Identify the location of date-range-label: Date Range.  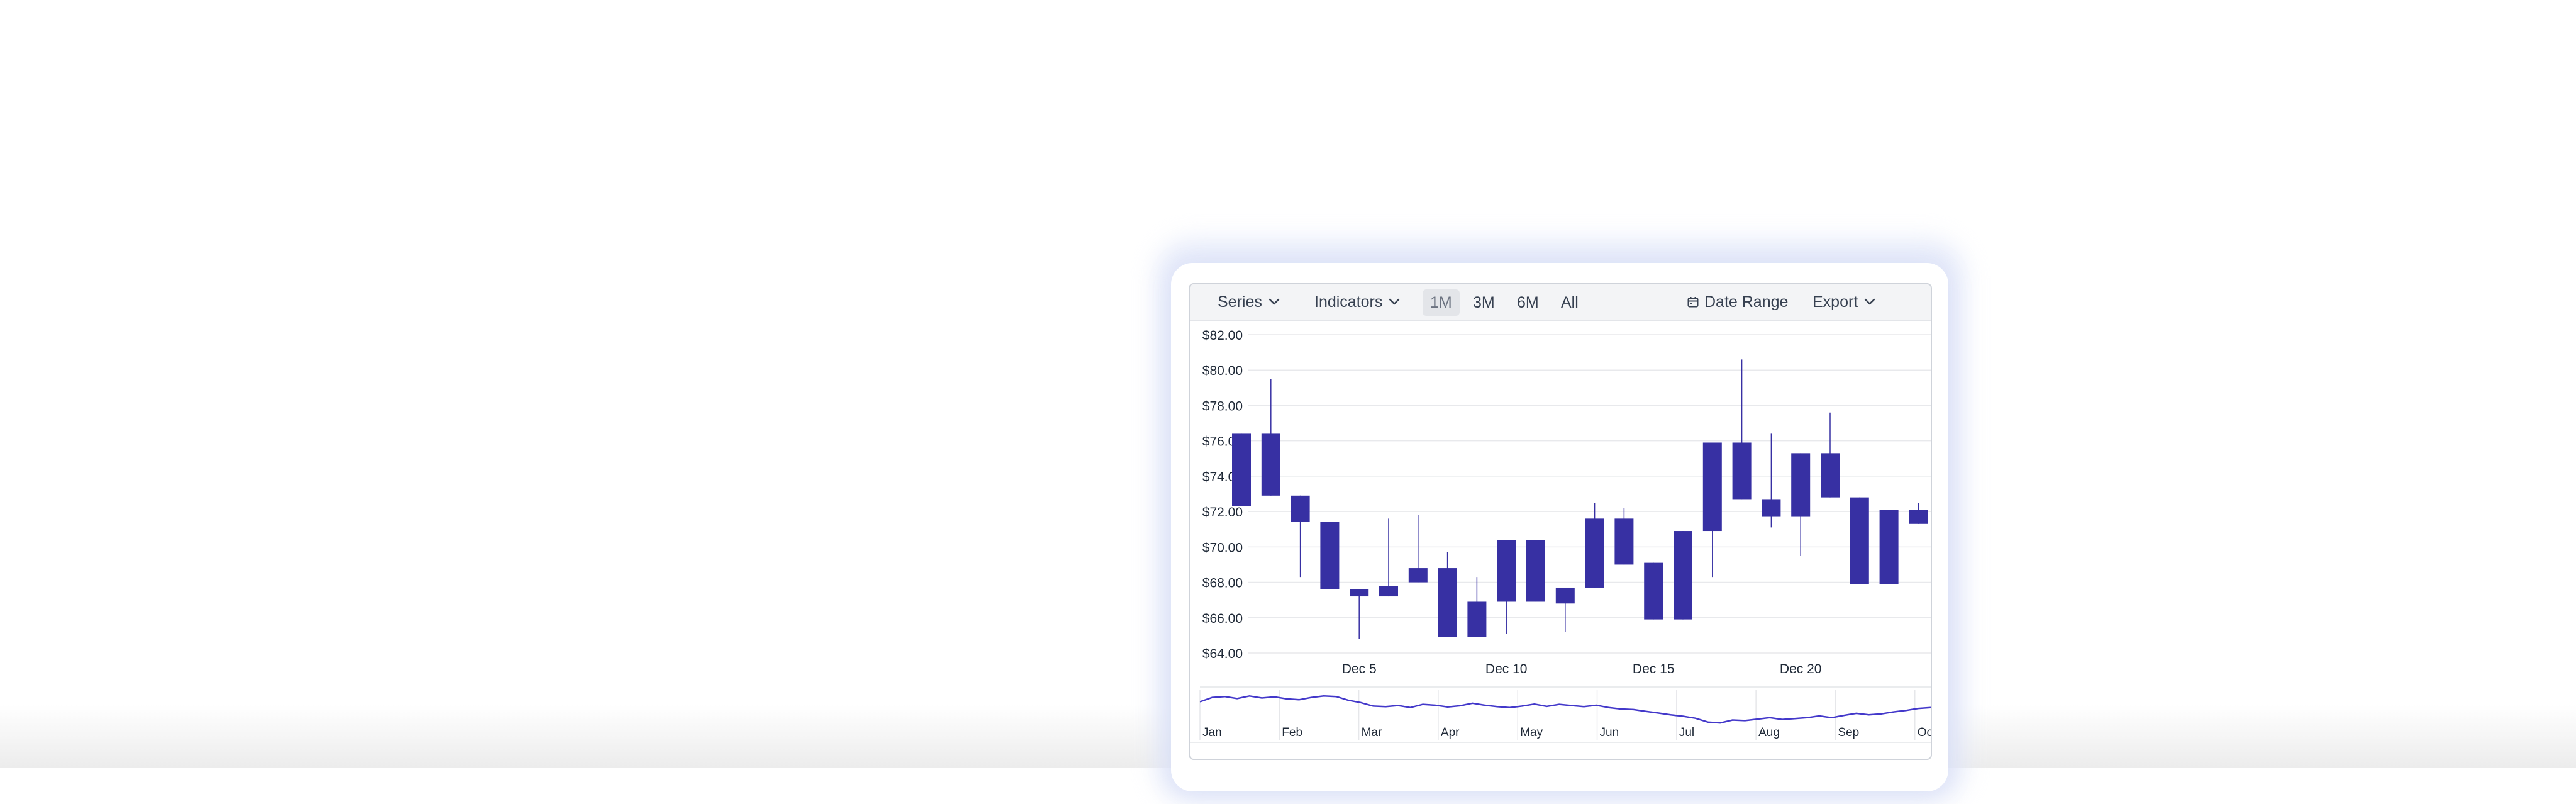
(1746, 302).